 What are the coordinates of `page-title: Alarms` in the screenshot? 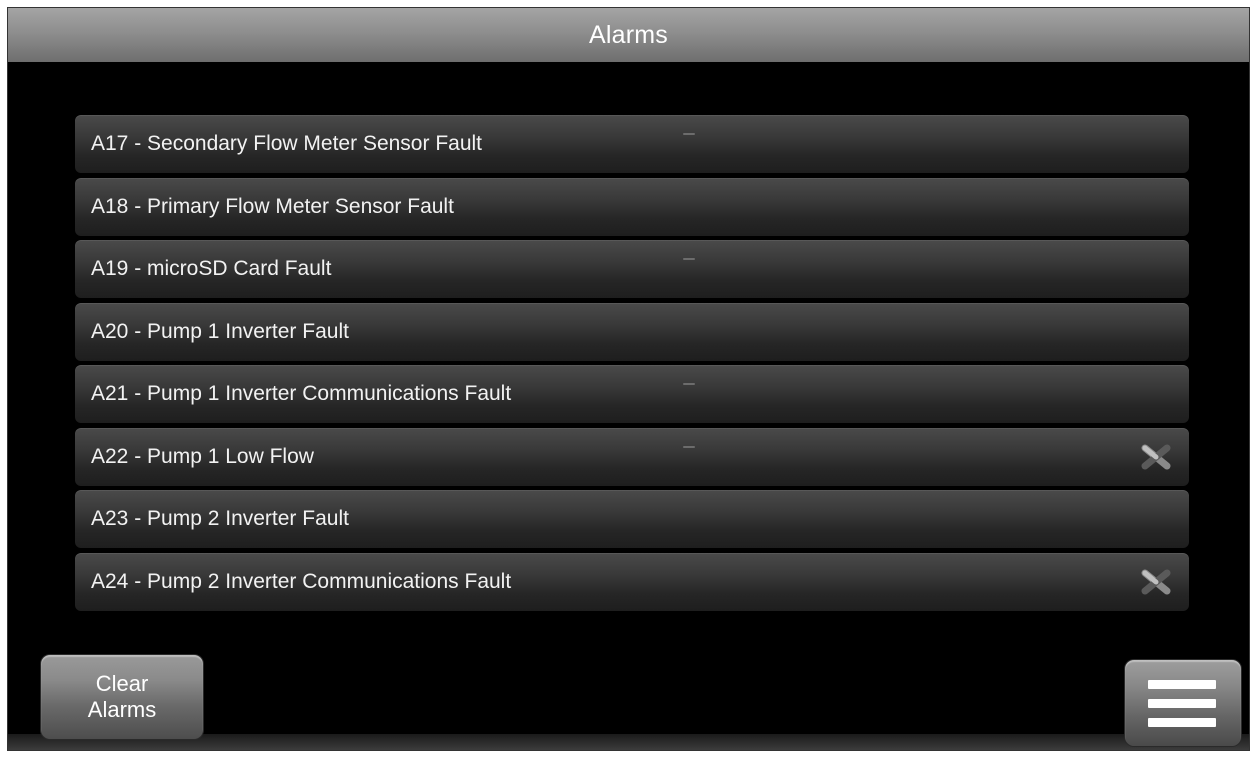 It's located at (628, 34).